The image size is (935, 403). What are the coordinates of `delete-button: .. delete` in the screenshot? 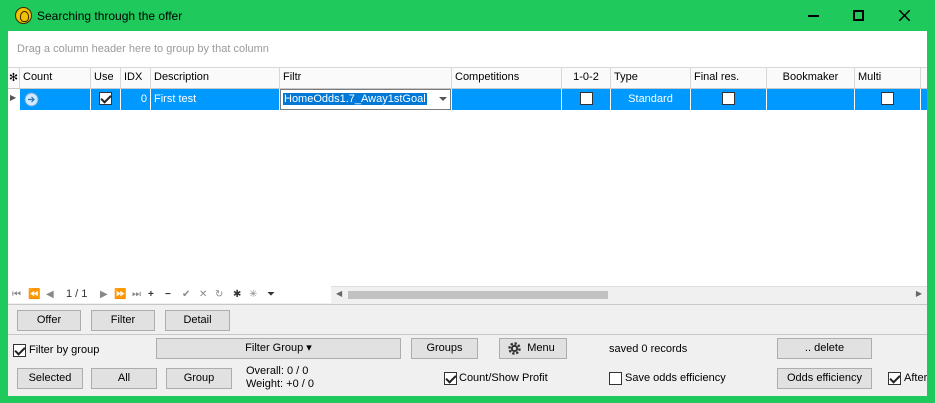 It's located at (824, 348).